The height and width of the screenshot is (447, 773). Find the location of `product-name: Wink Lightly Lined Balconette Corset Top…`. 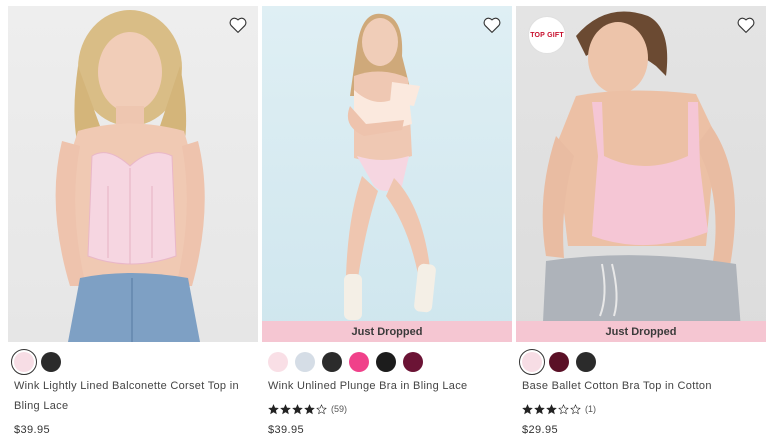

product-name: Wink Lightly Lined Balconette Corset Top… is located at coordinates (132, 396).